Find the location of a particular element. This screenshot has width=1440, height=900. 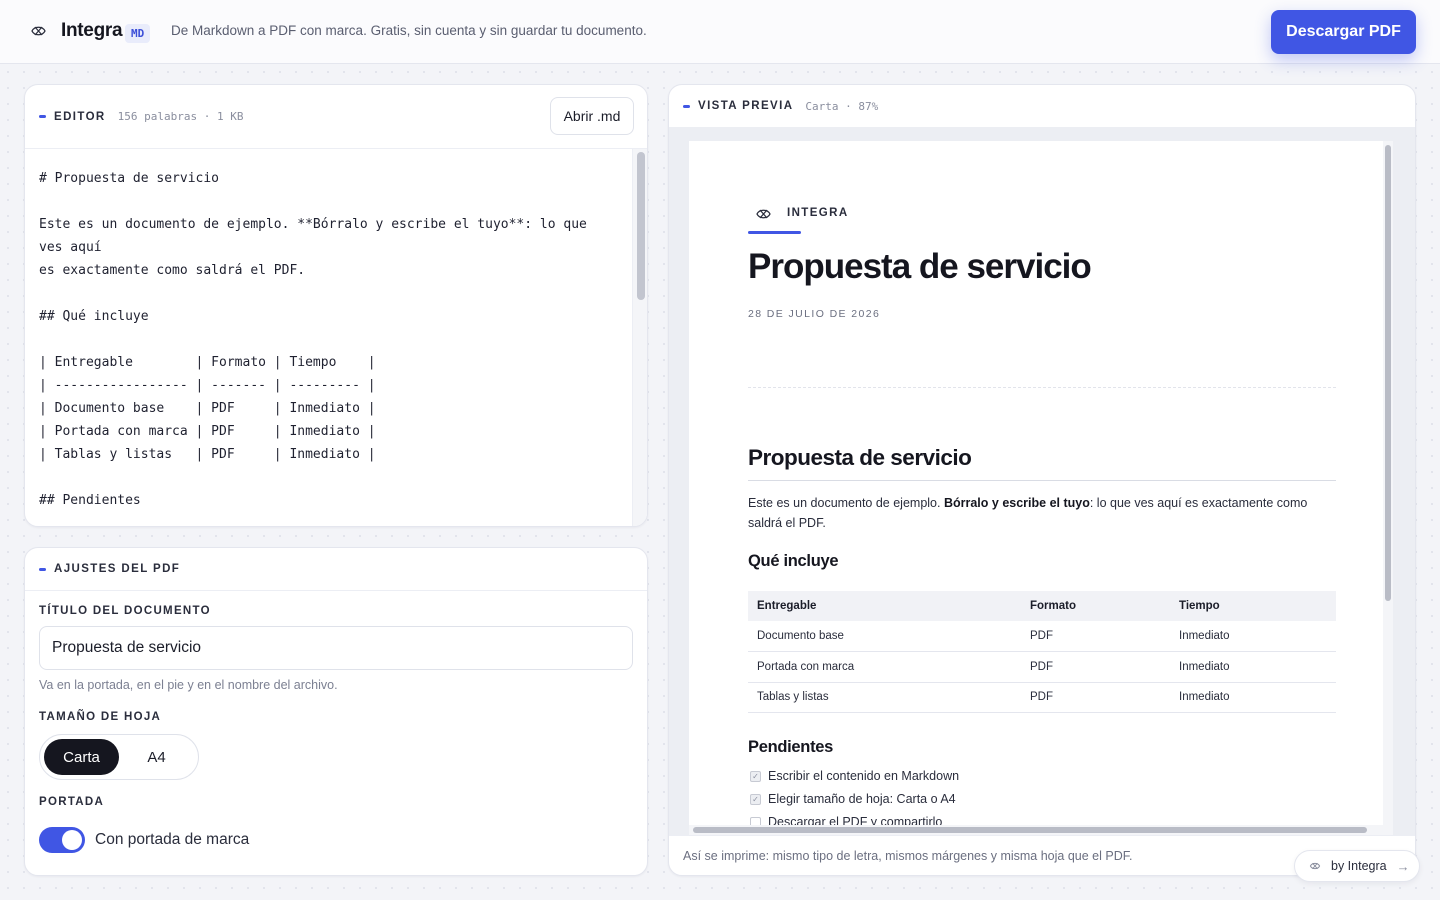

md-badge: MD is located at coordinates (138, 33).